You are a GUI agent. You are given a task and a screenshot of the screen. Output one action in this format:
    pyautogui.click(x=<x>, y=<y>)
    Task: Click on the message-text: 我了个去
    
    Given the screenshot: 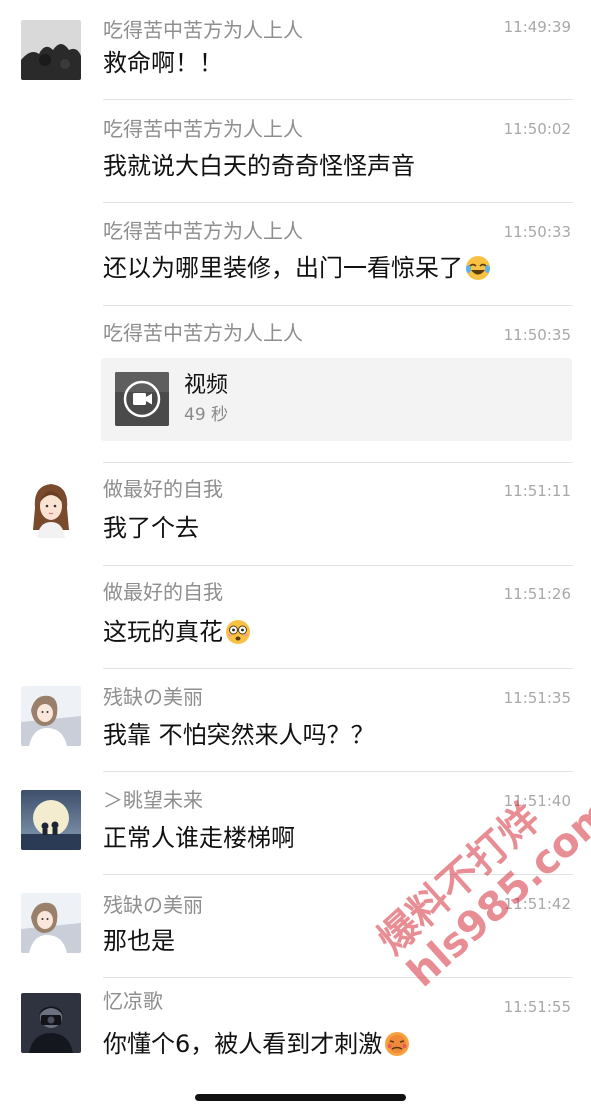 What is the action you would take?
    pyautogui.click(x=151, y=528)
    